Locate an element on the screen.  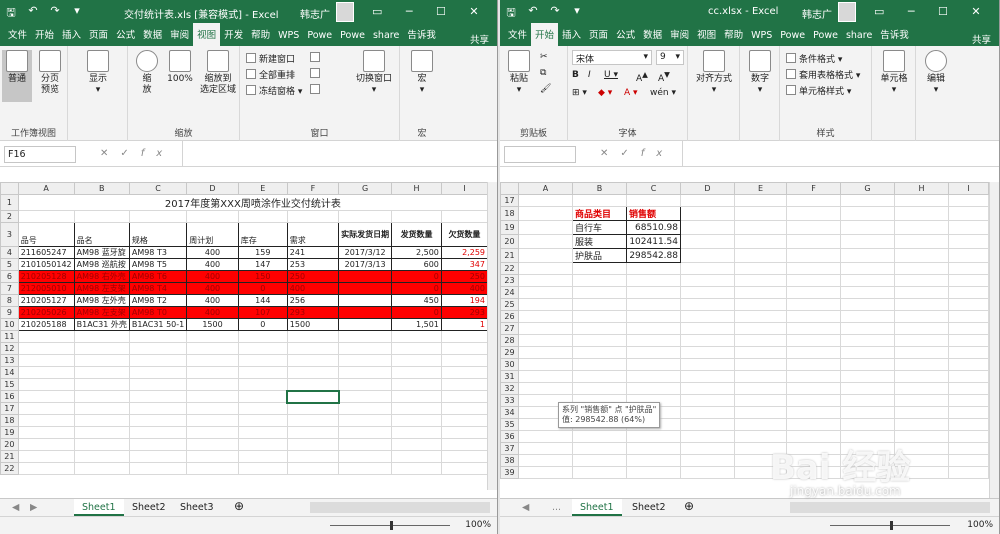
row-header: 25 is located at coordinates (509, 304).